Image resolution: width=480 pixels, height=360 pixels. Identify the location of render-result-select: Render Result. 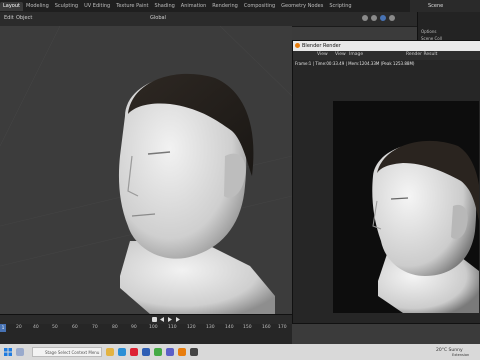
(421, 54).